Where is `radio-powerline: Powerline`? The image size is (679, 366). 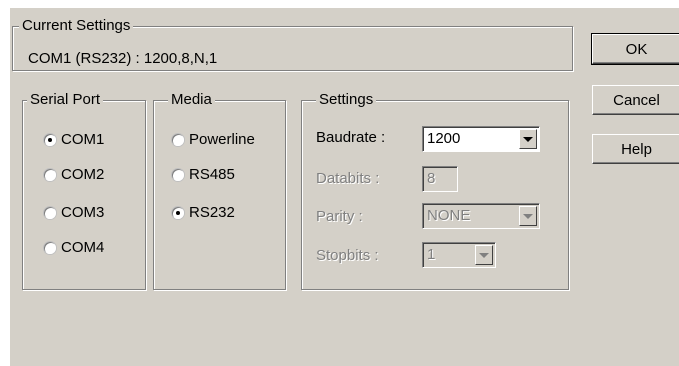 radio-powerline: Powerline is located at coordinates (213, 139).